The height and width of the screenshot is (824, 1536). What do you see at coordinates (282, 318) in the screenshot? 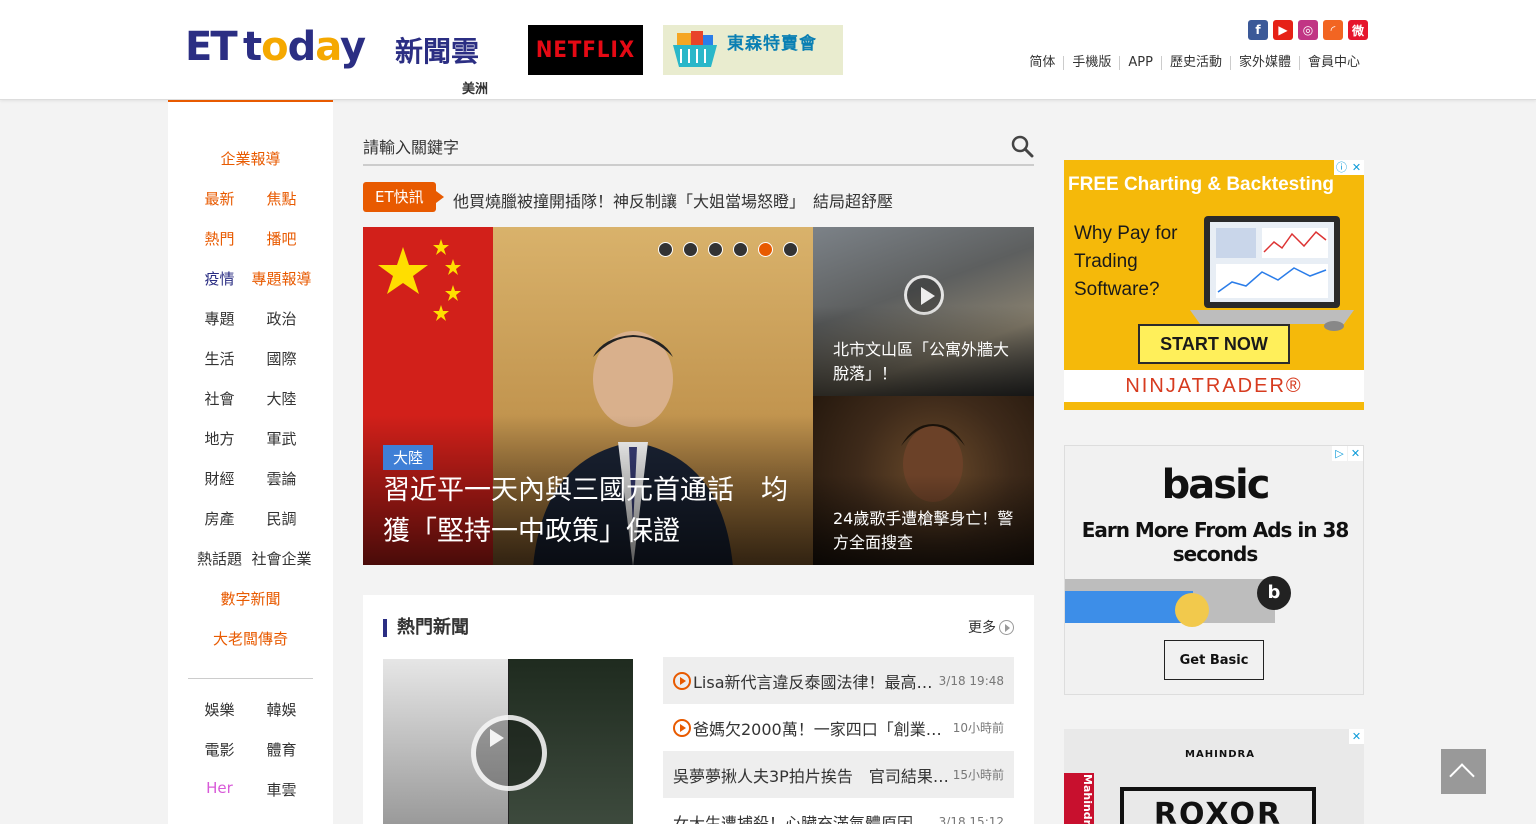
I see `left-nav-item: 政治` at bounding box center [282, 318].